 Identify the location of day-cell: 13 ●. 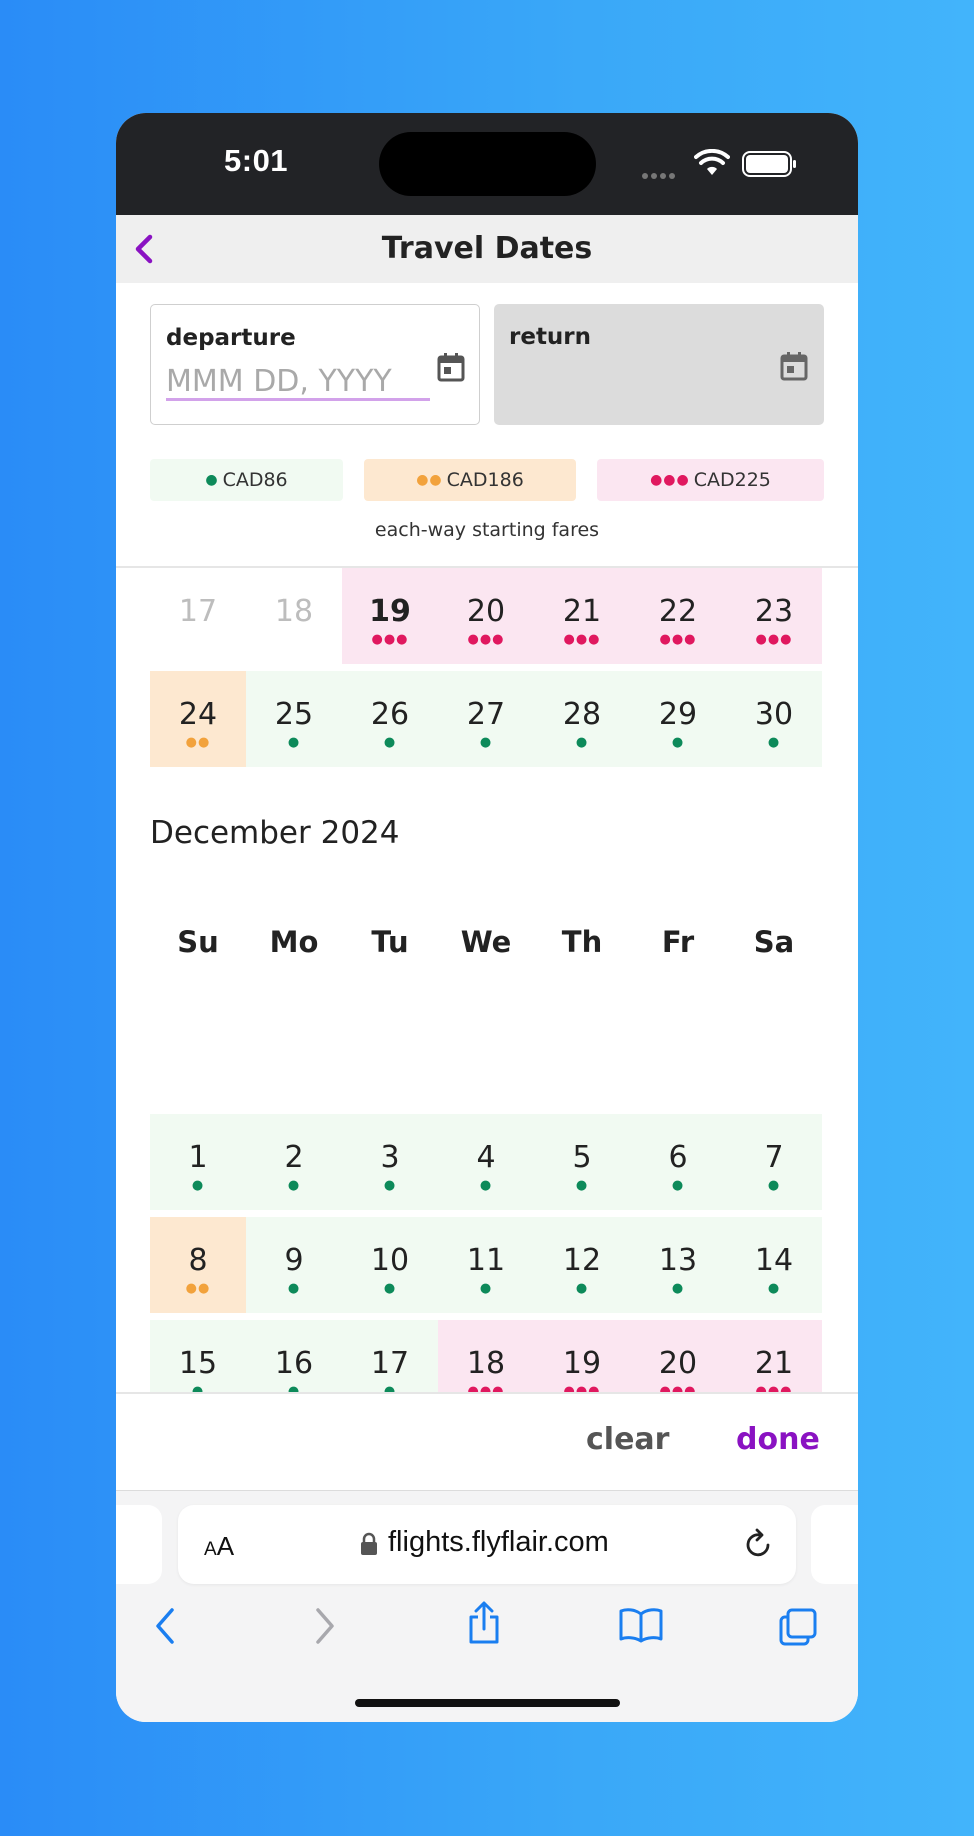
(678, 1265).